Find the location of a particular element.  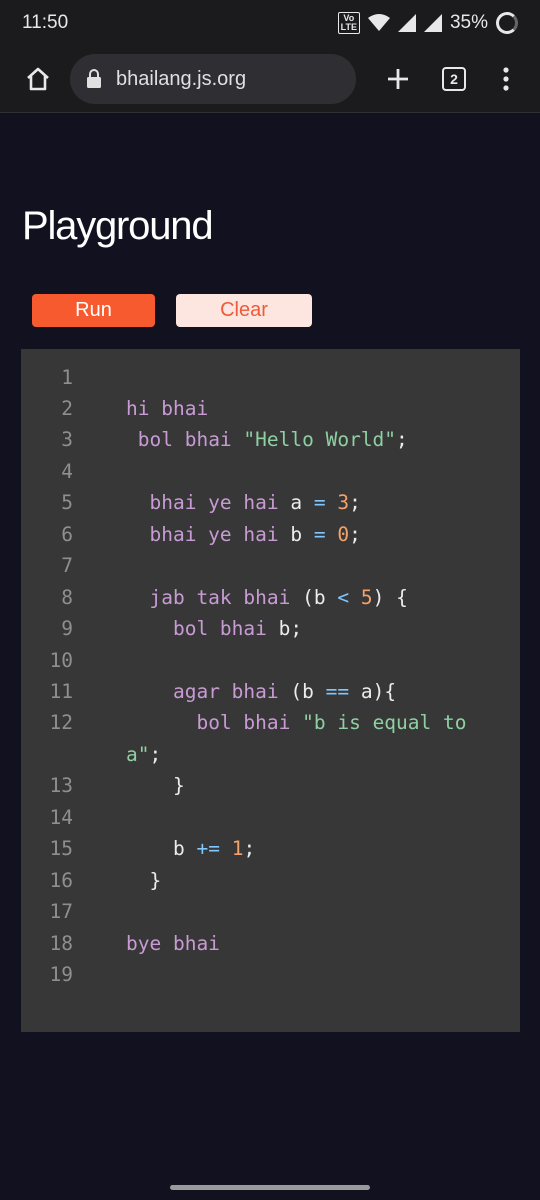

code-string: a" is located at coordinates (138, 754).